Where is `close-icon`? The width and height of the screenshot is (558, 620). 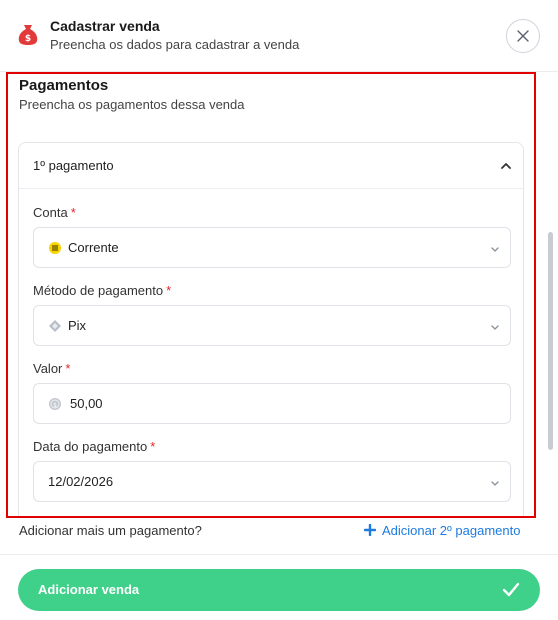
close-icon is located at coordinates (523, 36).